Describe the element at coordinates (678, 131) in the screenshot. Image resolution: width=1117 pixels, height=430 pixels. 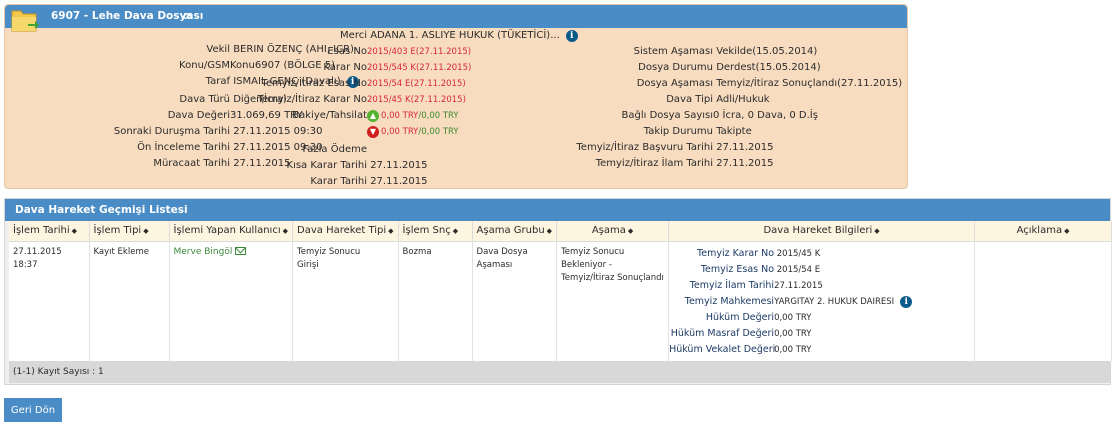
I see `tracking-status-label: Takip Durumu` at that location.